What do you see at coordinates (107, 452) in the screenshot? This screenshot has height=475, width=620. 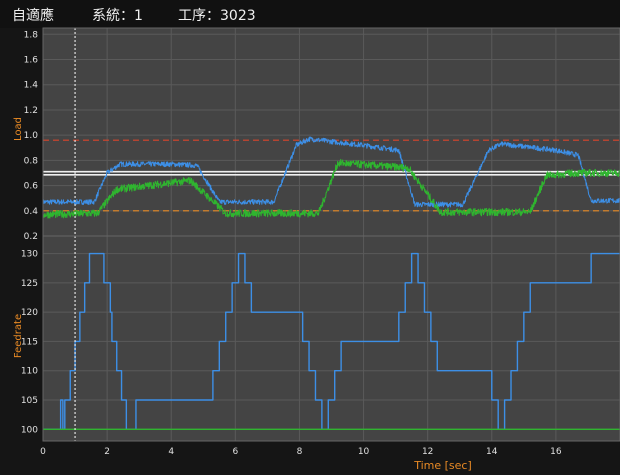 I see `x-tick-label: 2` at bounding box center [107, 452].